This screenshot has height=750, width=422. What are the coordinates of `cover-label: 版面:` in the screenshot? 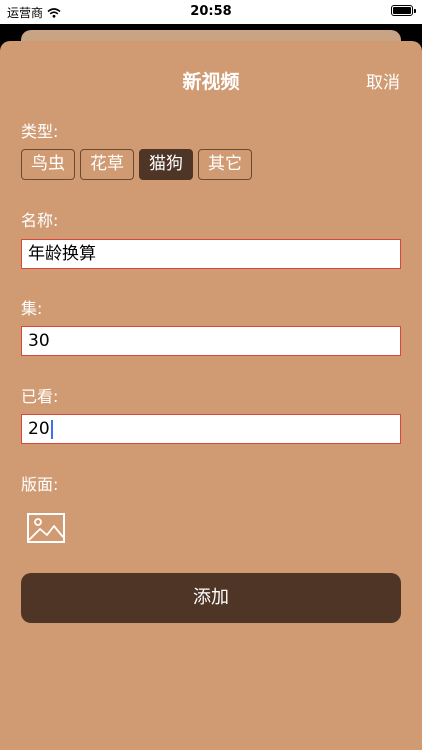 It's located at (40, 484).